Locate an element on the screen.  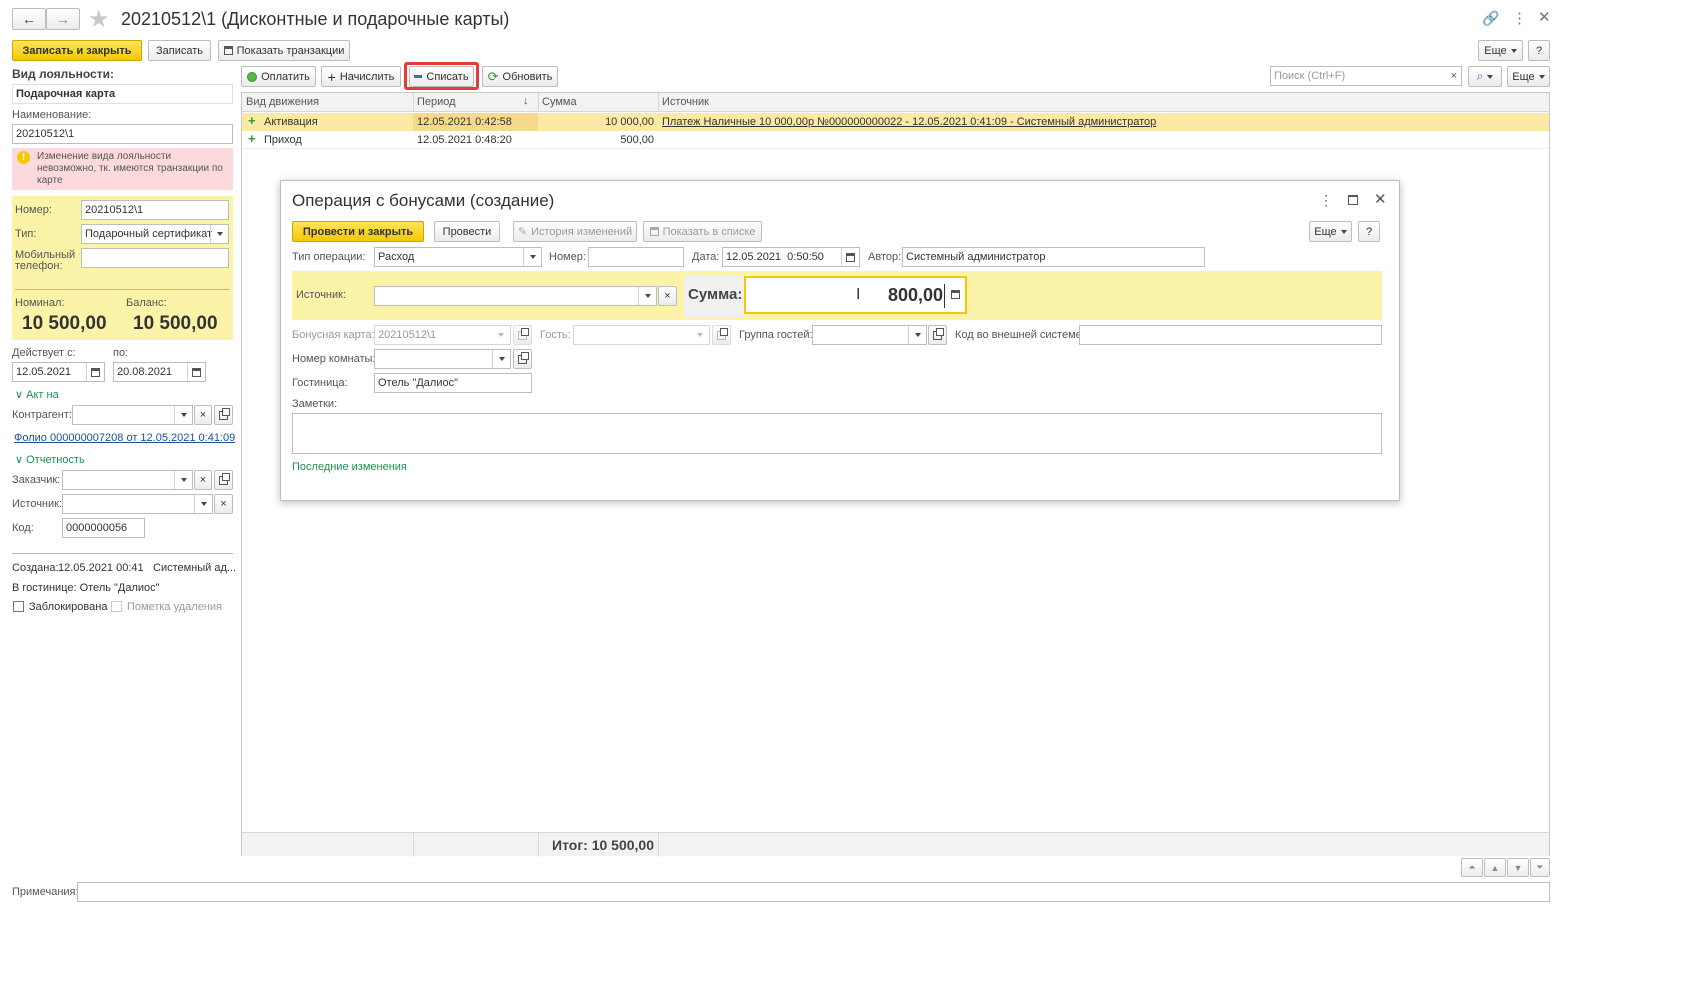
phone-field is located at coordinates (155, 258).